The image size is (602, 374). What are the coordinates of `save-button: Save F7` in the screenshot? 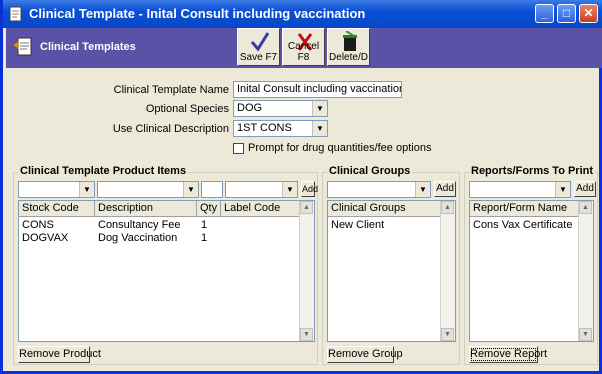 It's located at (258, 47).